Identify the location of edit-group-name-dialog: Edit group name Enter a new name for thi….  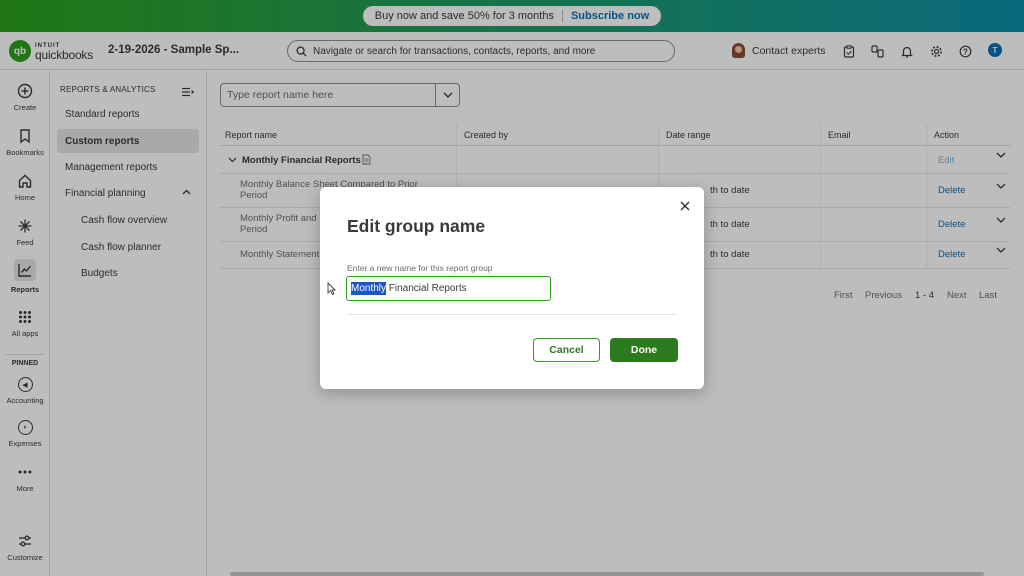
(512, 288).